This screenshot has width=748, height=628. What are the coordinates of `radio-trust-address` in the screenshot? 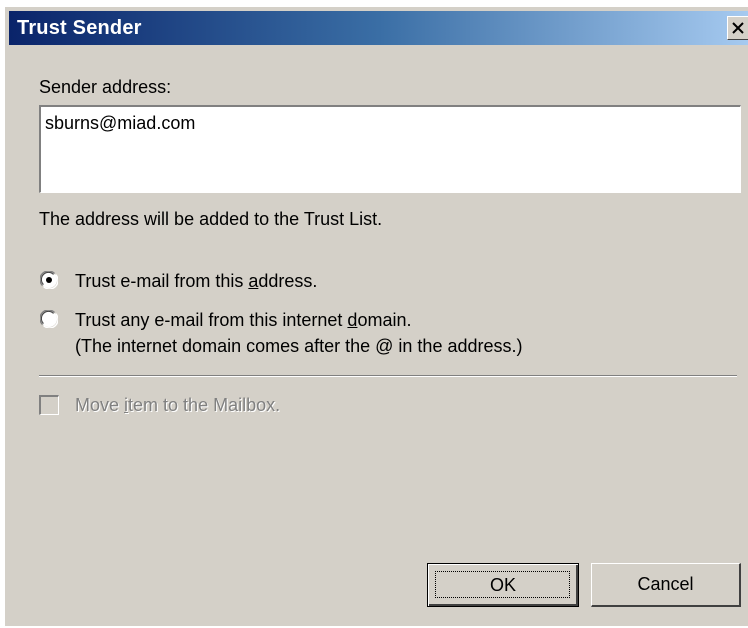 It's located at (49, 280).